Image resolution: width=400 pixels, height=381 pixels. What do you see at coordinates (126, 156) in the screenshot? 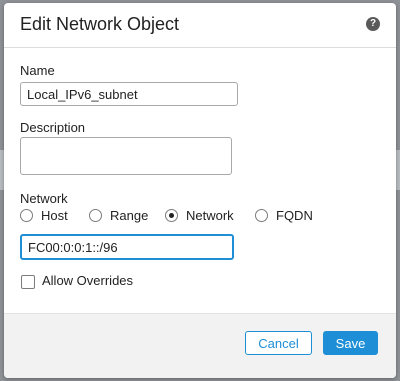
I see `description-textarea` at bounding box center [126, 156].